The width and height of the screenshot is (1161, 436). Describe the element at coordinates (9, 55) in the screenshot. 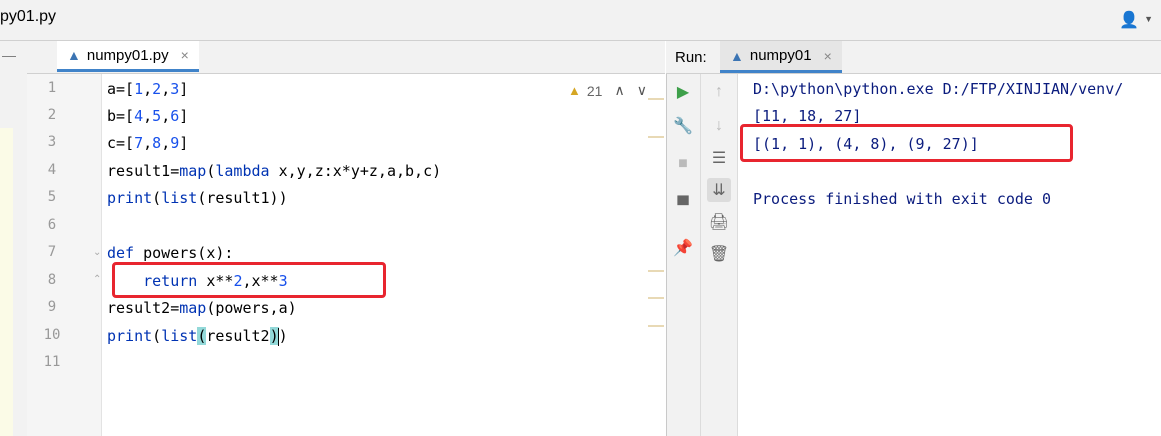

I see `collapse-icon: —` at that location.